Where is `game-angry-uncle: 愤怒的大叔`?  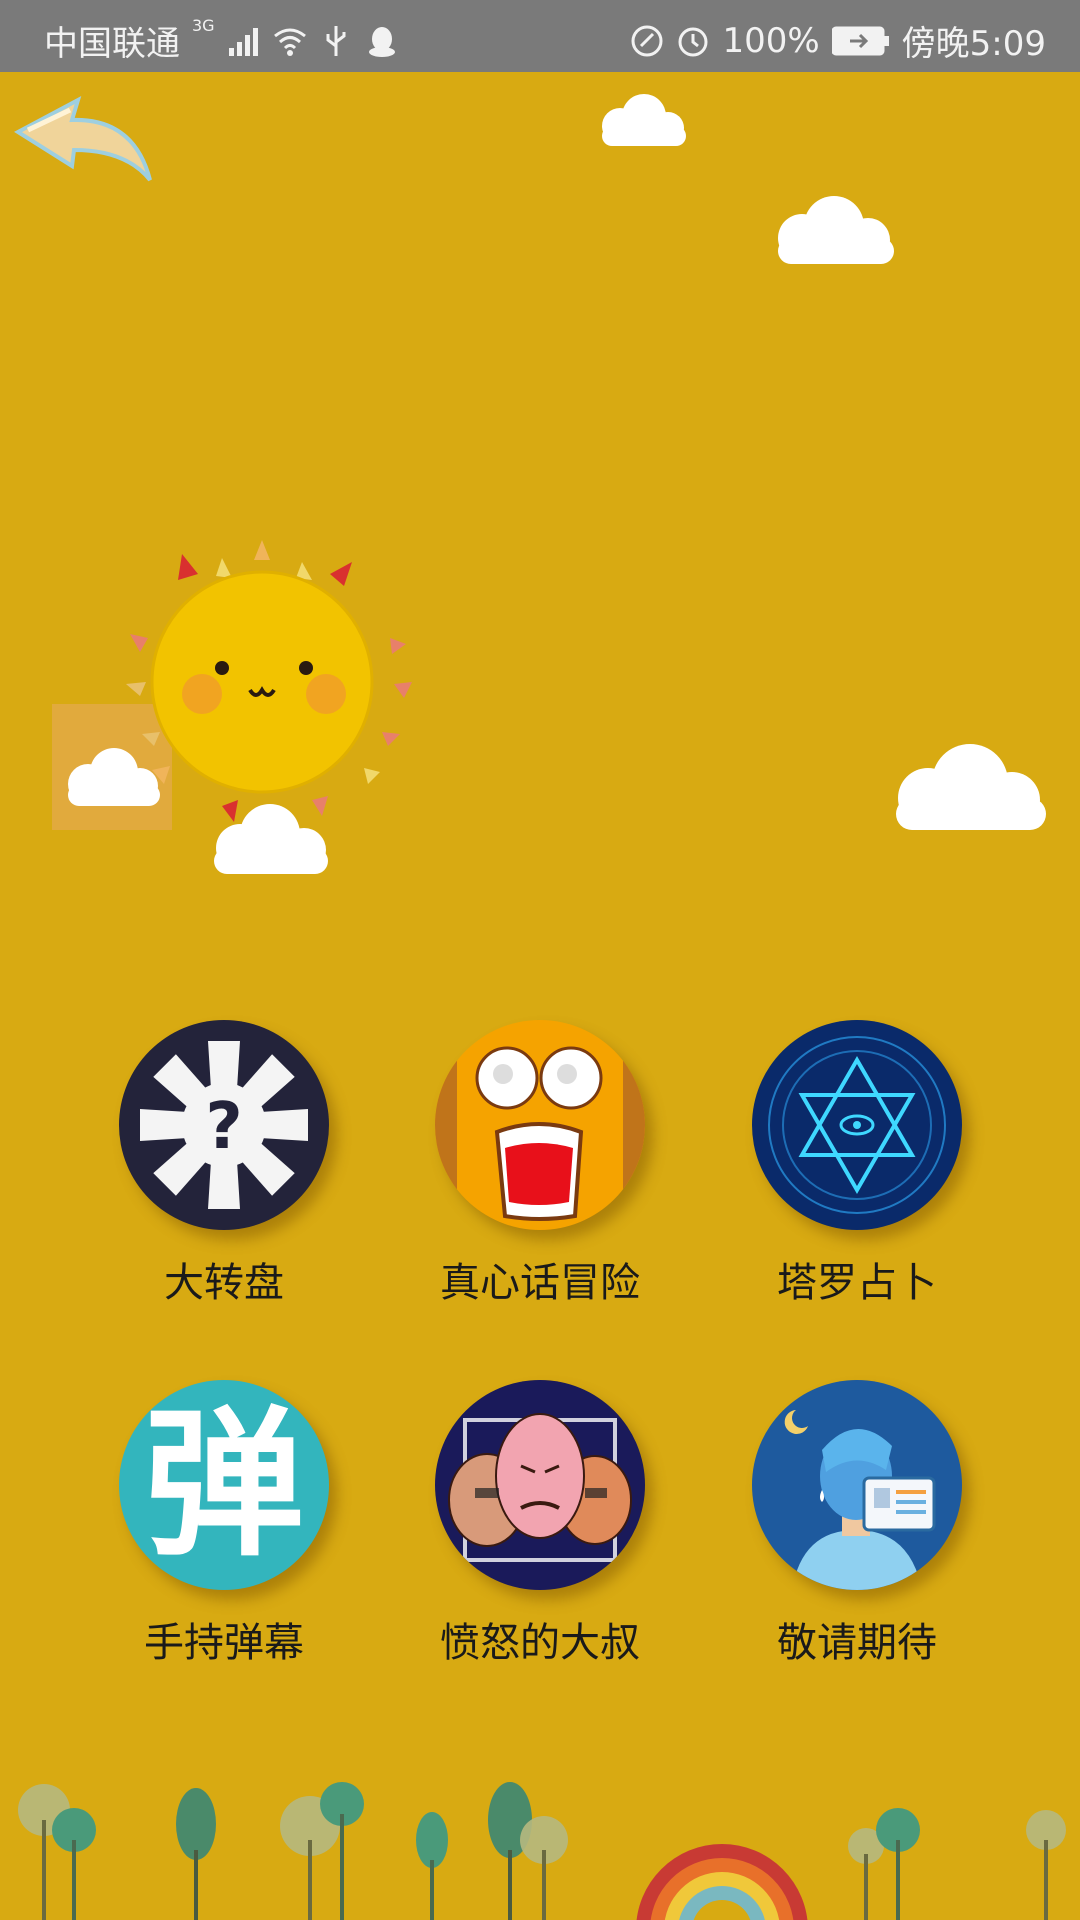
game-angry-uncle: 愤怒的大叔 is located at coordinates (540, 1524).